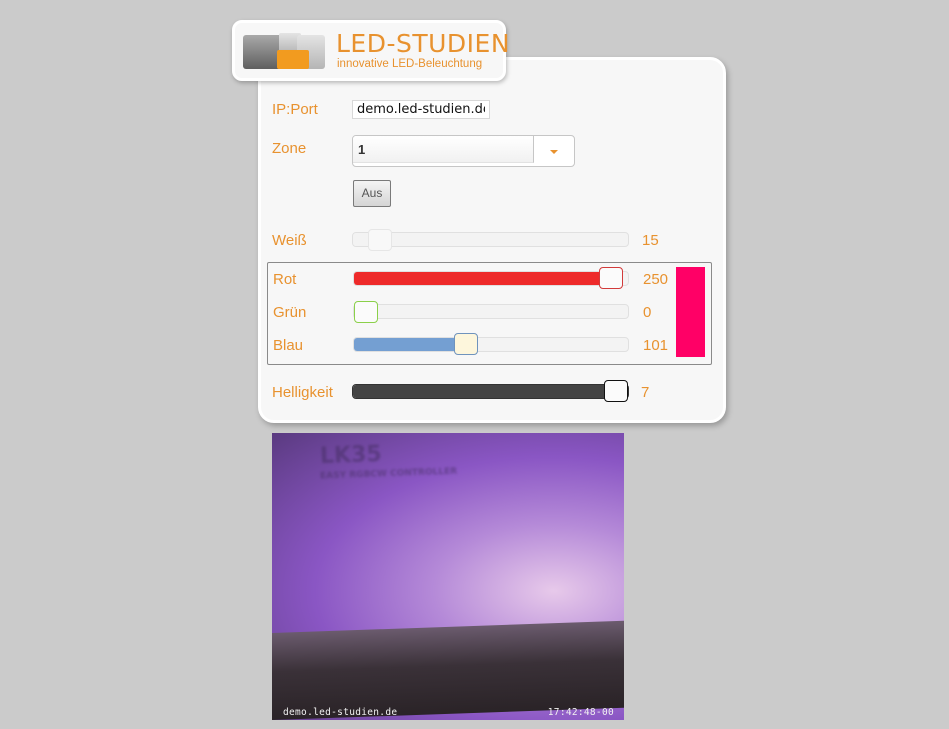 Image resolution: width=949 pixels, height=729 pixels. What do you see at coordinates (616, 391) in the screenshot?
I see `brightness-slider-handle` at bounding box center [616, 391].